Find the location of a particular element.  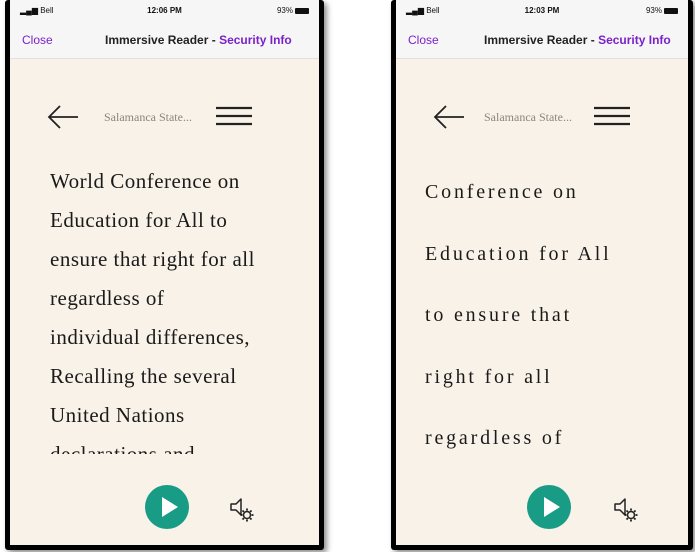

text-line: World Conference on is located at coordinates (145, 181).